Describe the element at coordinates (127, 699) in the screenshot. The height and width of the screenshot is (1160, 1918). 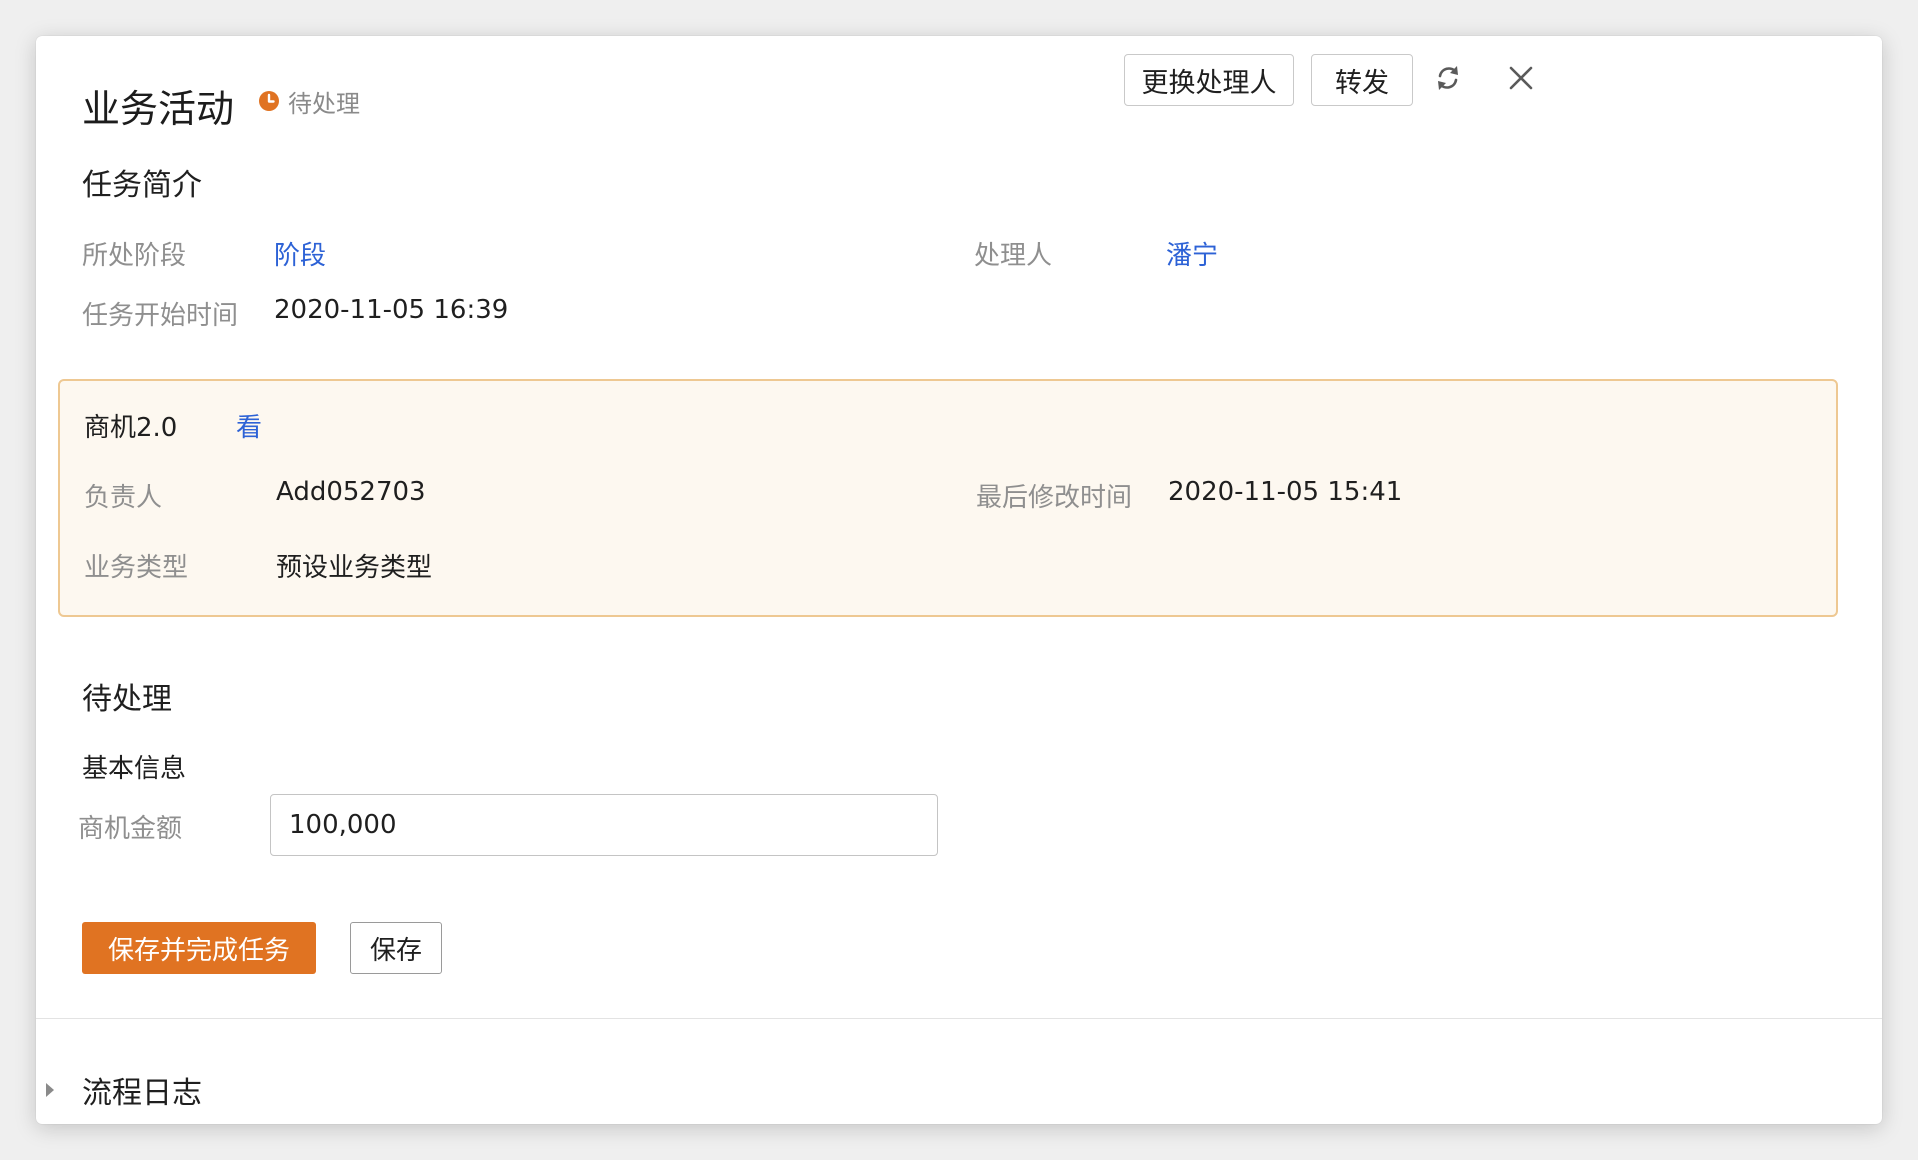
I see `pending-title: 待处理` at that location.